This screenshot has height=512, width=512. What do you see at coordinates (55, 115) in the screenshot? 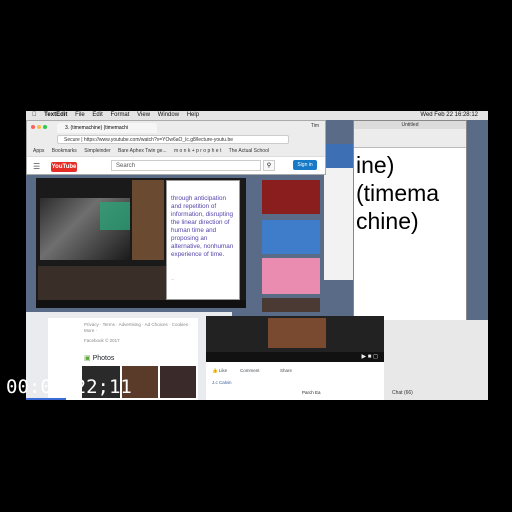
I see `menu-app-name: TextEdit` at bounding box center [55, 115].